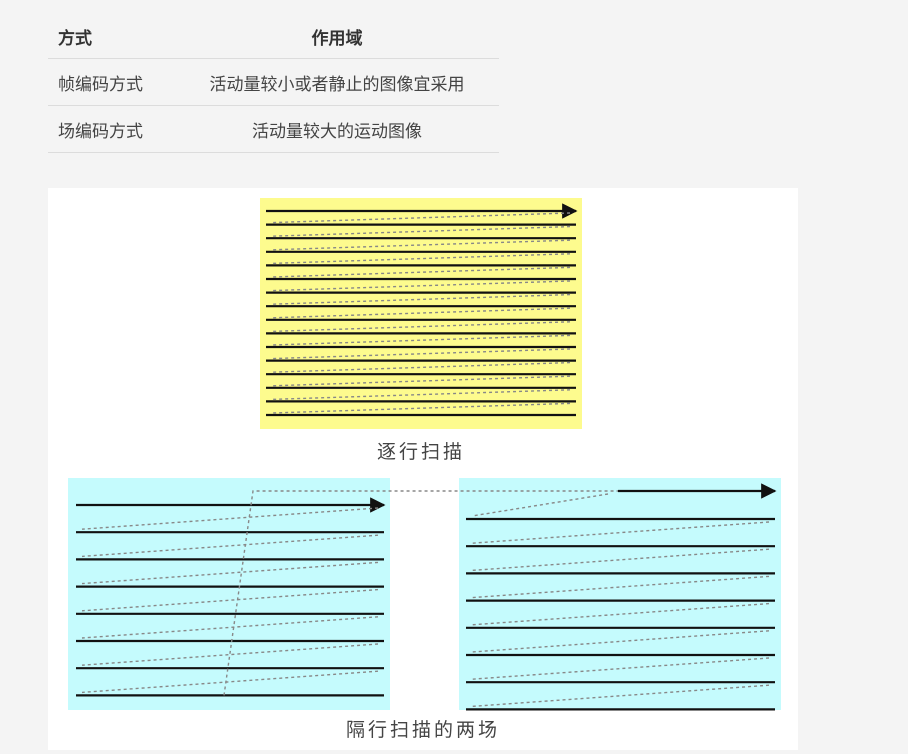 Image resolution: width=908 pixels, height=754 pixels. Describe the element at coordinates (229, 594) in the screenshot. I see `interlaced-field-1-area` at that location.